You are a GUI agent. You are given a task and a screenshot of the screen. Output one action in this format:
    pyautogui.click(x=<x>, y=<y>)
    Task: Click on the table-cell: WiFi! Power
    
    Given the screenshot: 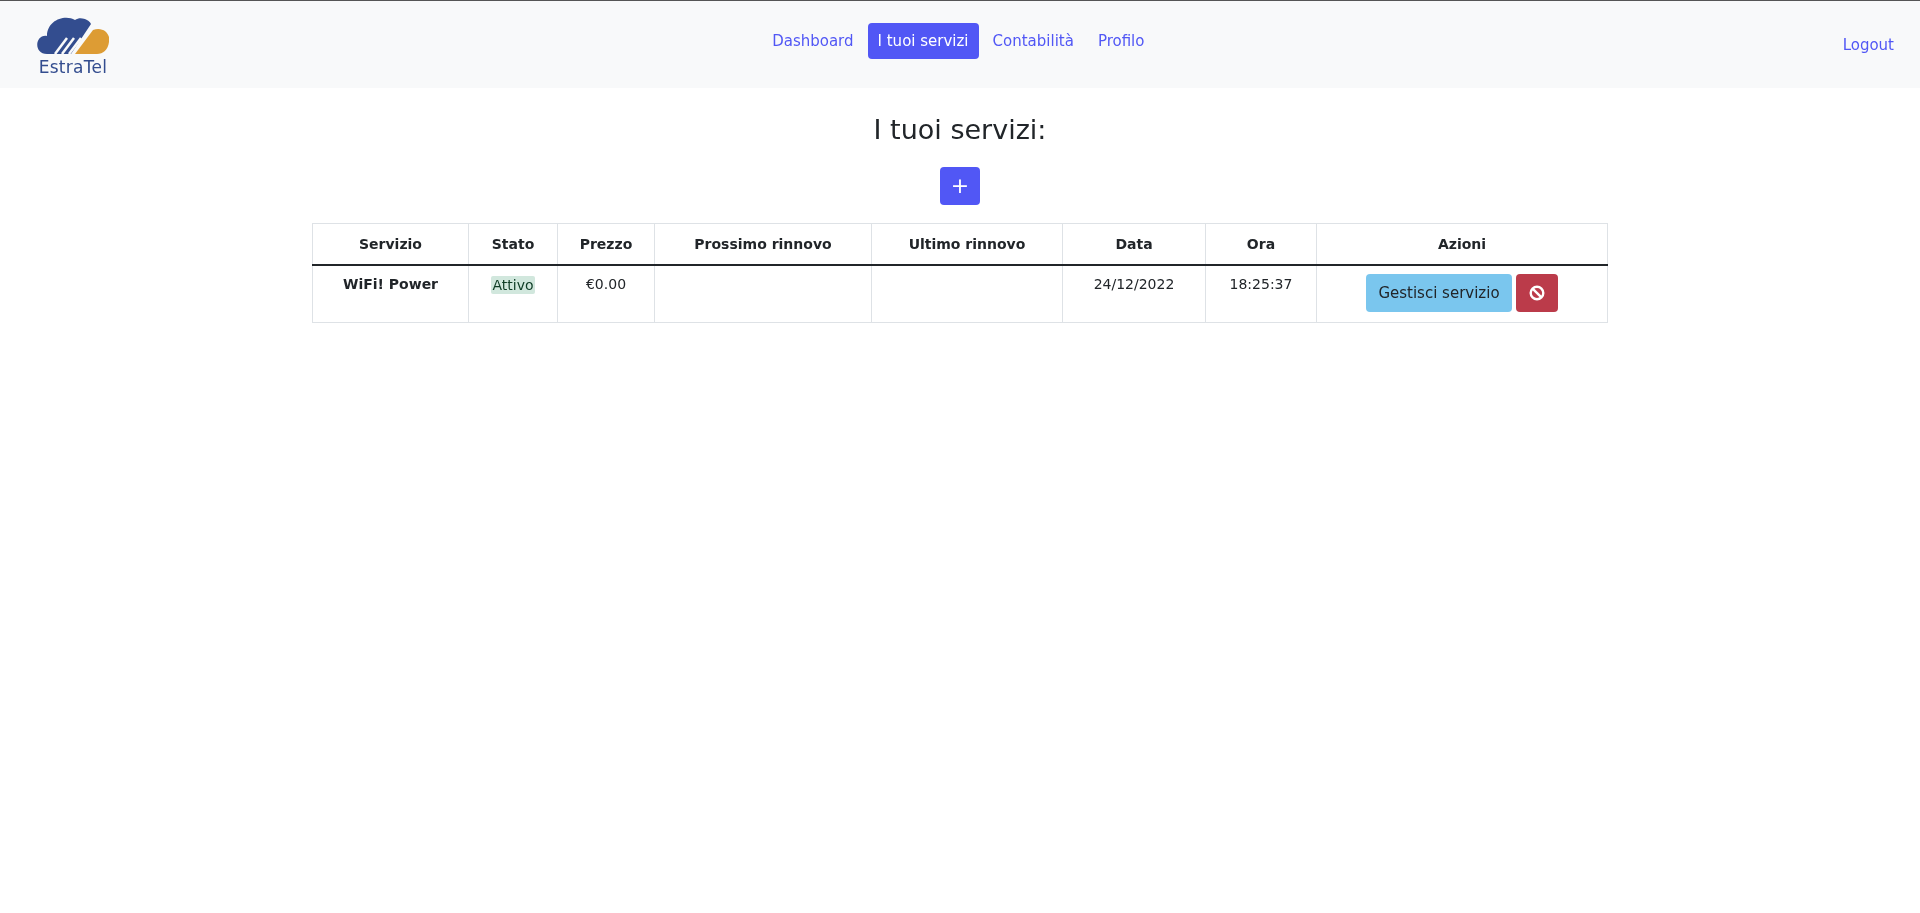 What is the action you would take?
    pyautogui.click(x=390, y=294)
    